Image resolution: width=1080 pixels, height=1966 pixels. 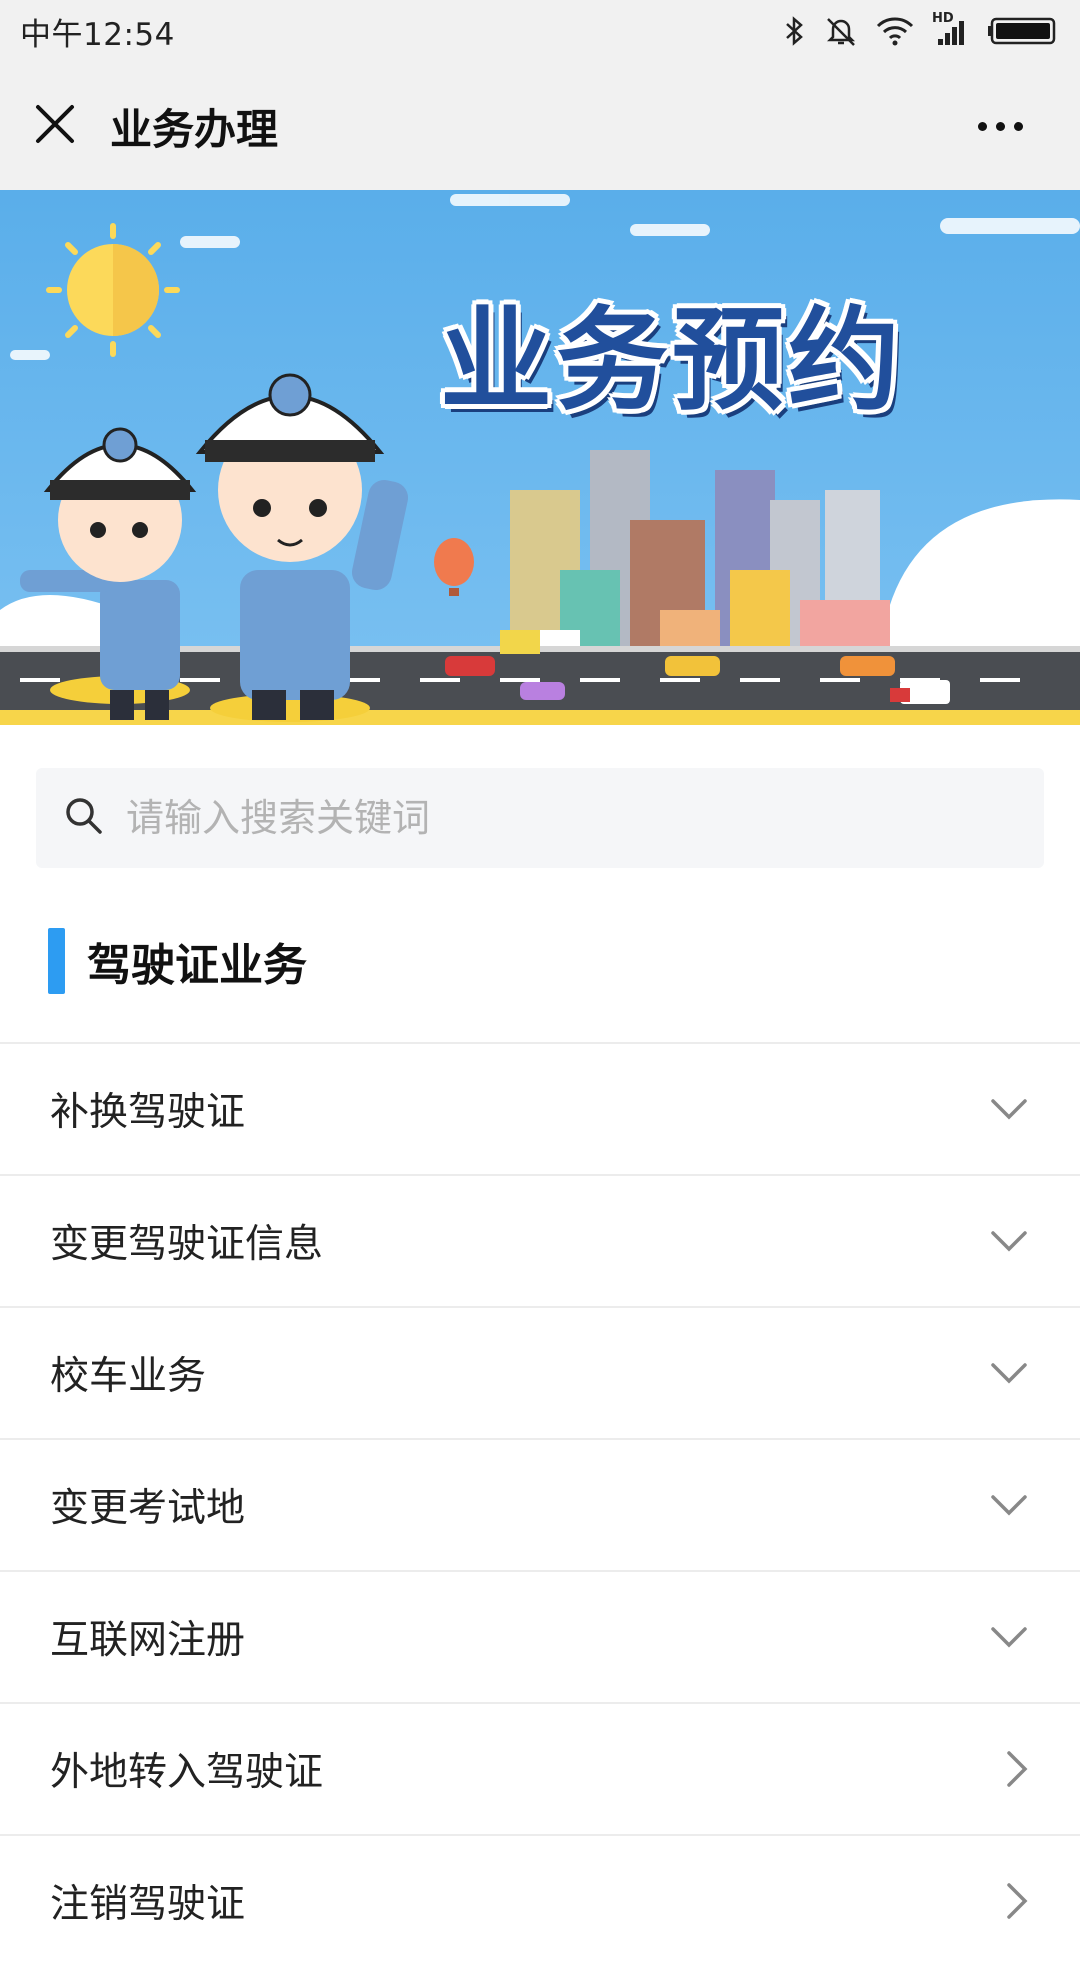 What do you see at coordinates (895, 31) in the screenshot?
I see `wifi-icon` at bounding box center [895, 31].